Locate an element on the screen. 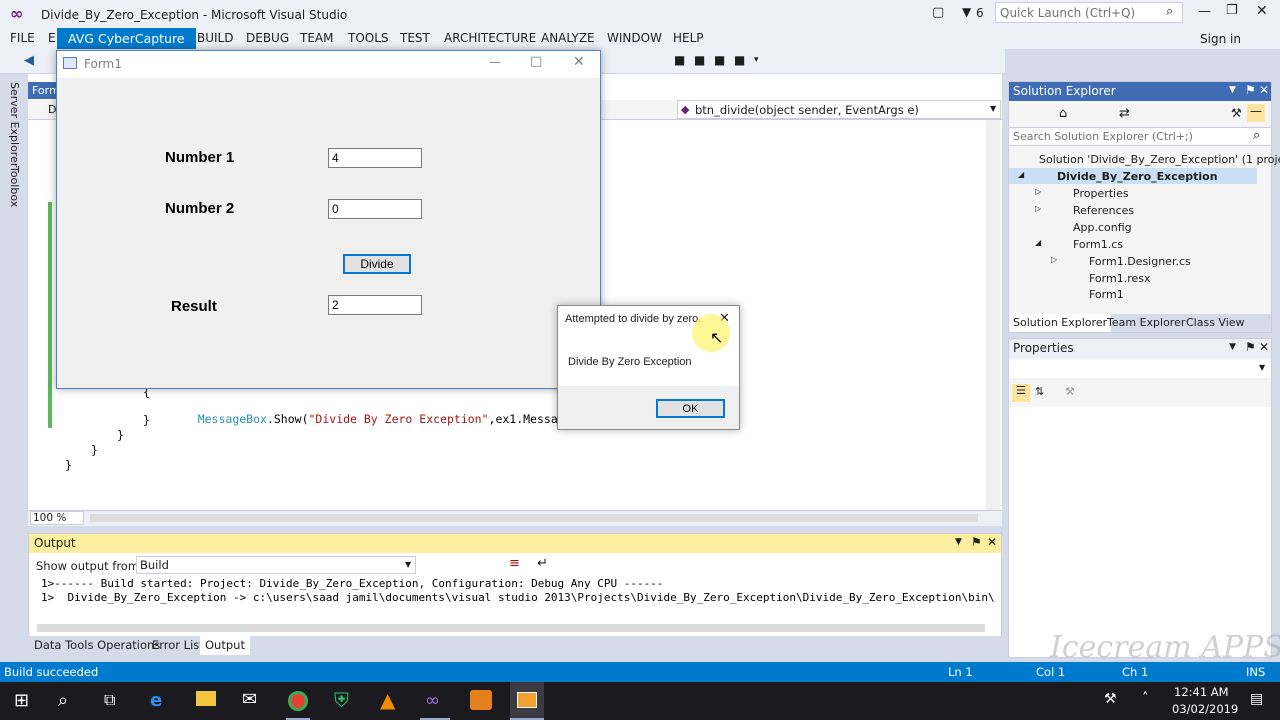  chrome-icon is located at coordinates (298, 701).